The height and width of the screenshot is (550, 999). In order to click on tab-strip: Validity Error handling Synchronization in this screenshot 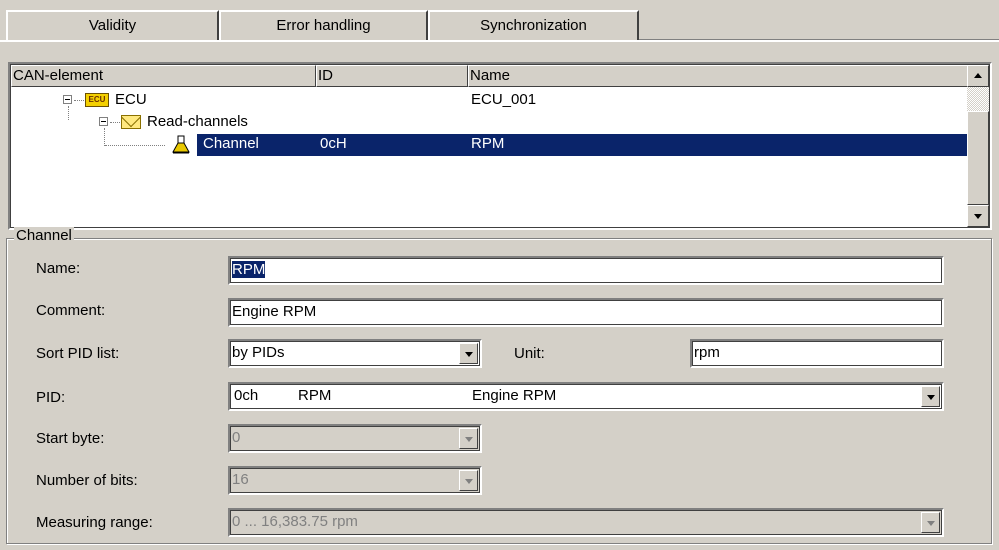, I will do `click(499, 22)`.